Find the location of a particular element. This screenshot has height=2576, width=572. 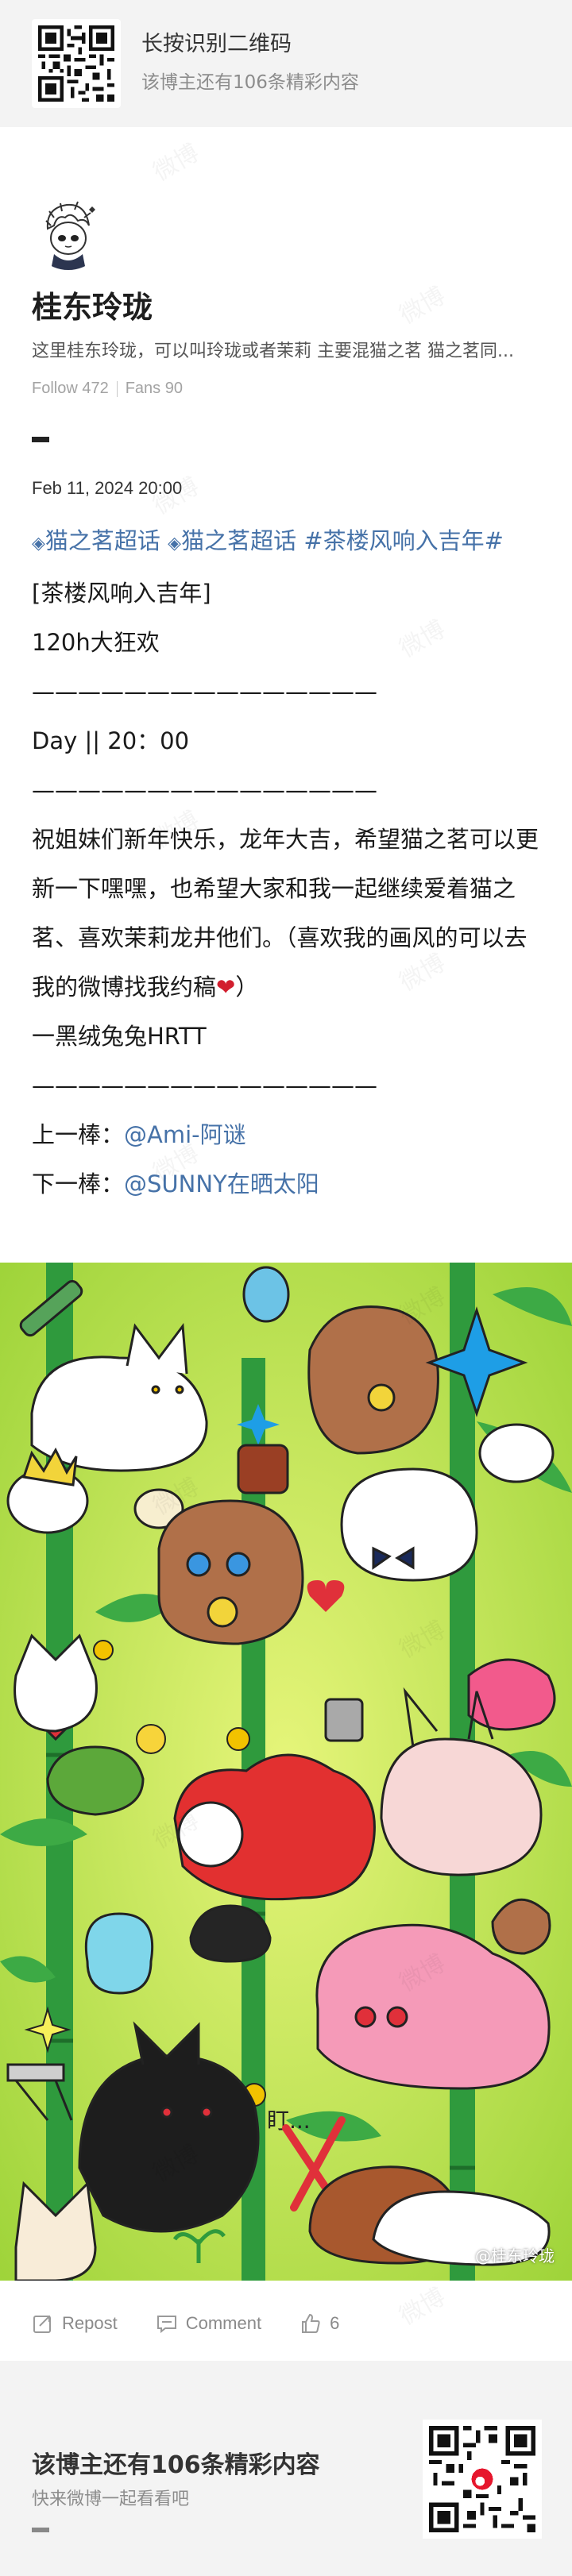

post-line: [茶楼风响入吉年] is located at coordinates (121, 593).